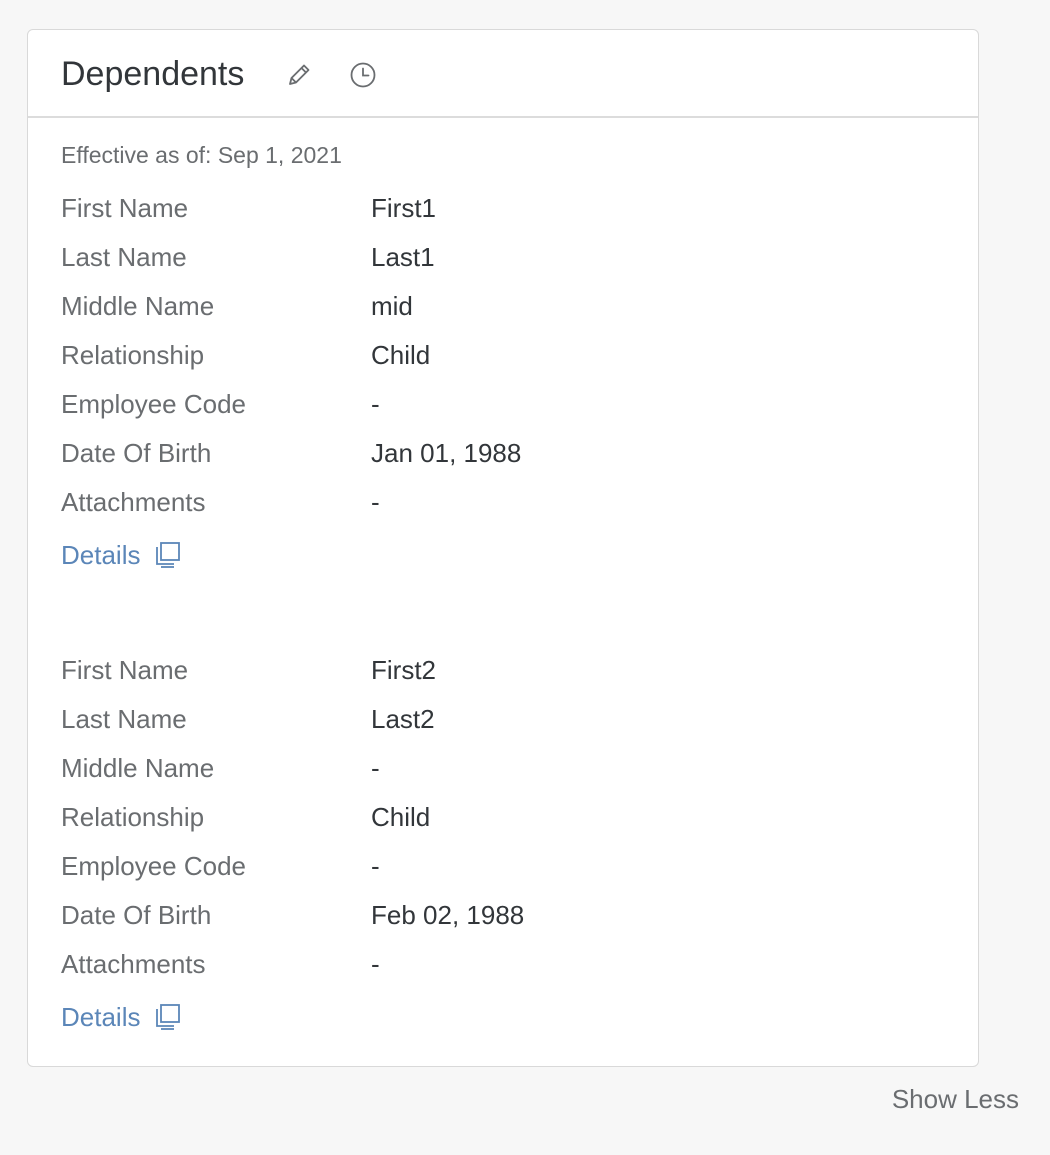 The height and width of the screenshot is (1155, 1050). Describe the element at coordinates (299, 75) in the screenshot. I see `pencil-icon` at that location.